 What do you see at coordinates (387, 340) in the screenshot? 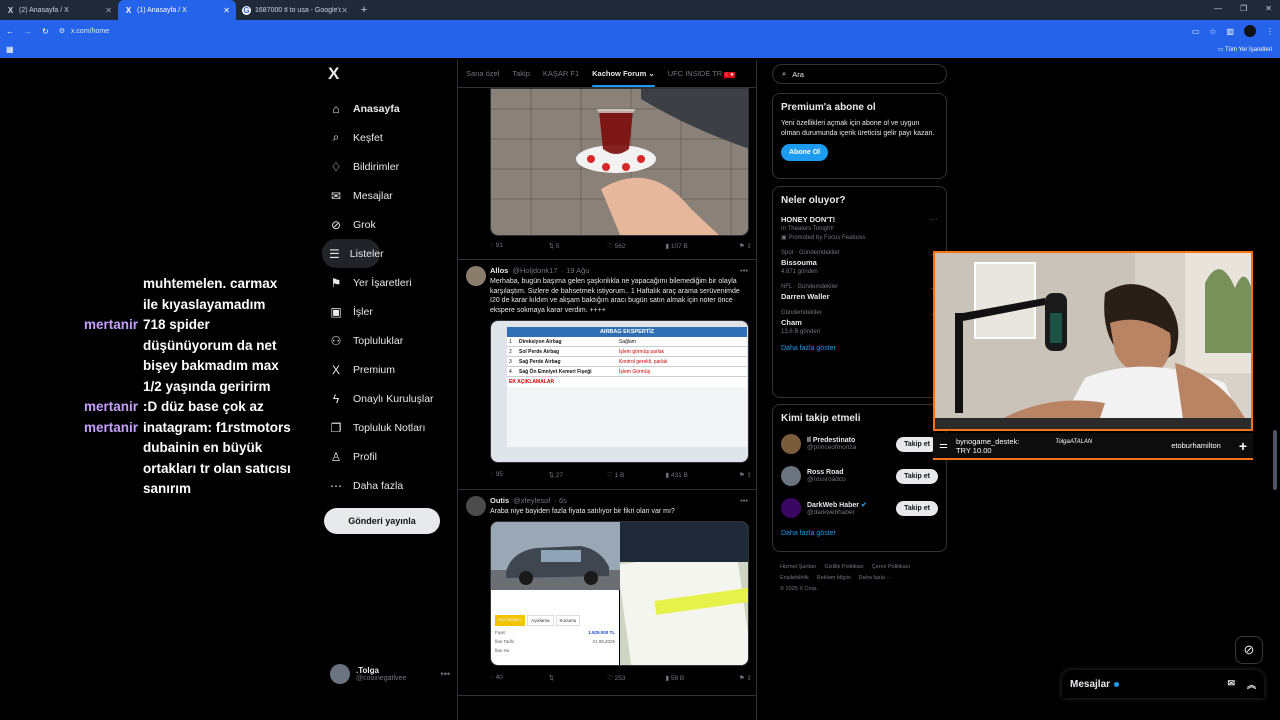
I see `sidebar-item-communities: ⚇ Topluluklar` at bounding box center [387, 340].